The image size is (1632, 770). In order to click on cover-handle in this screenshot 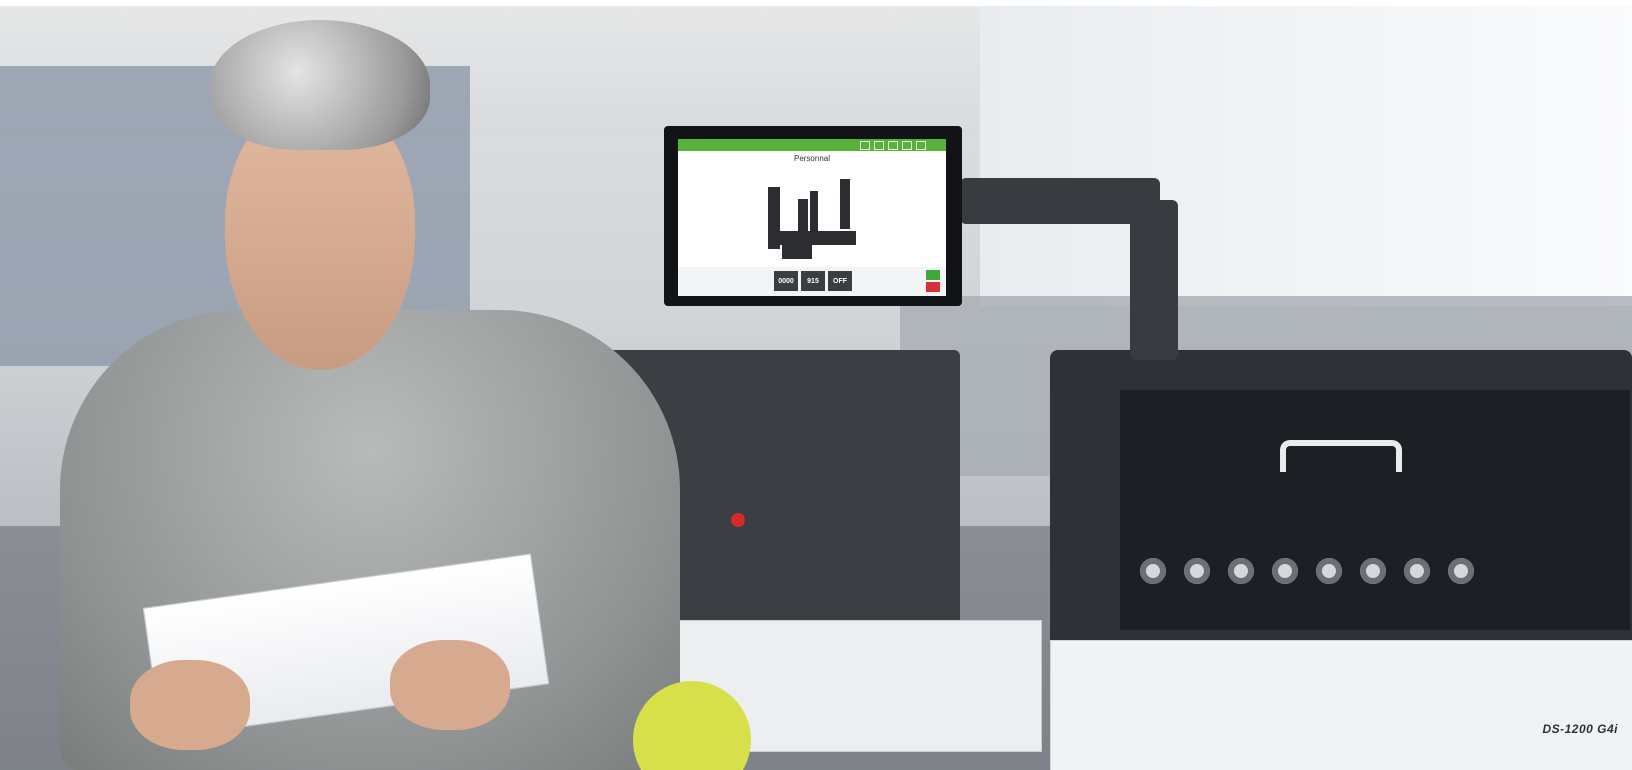, I will do `click(1341, 456)`.